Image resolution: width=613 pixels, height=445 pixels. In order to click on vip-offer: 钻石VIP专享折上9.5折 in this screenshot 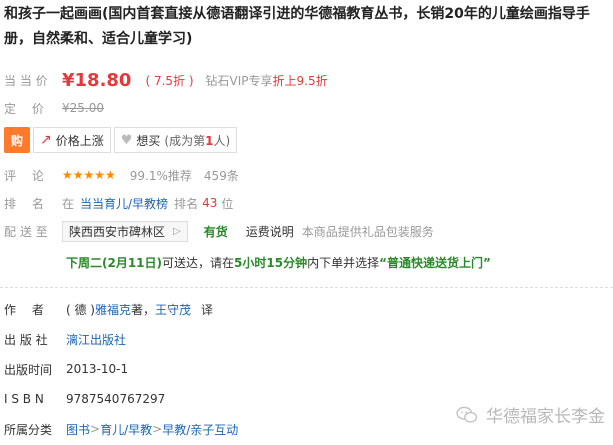, I will do `click(267, 80)`.